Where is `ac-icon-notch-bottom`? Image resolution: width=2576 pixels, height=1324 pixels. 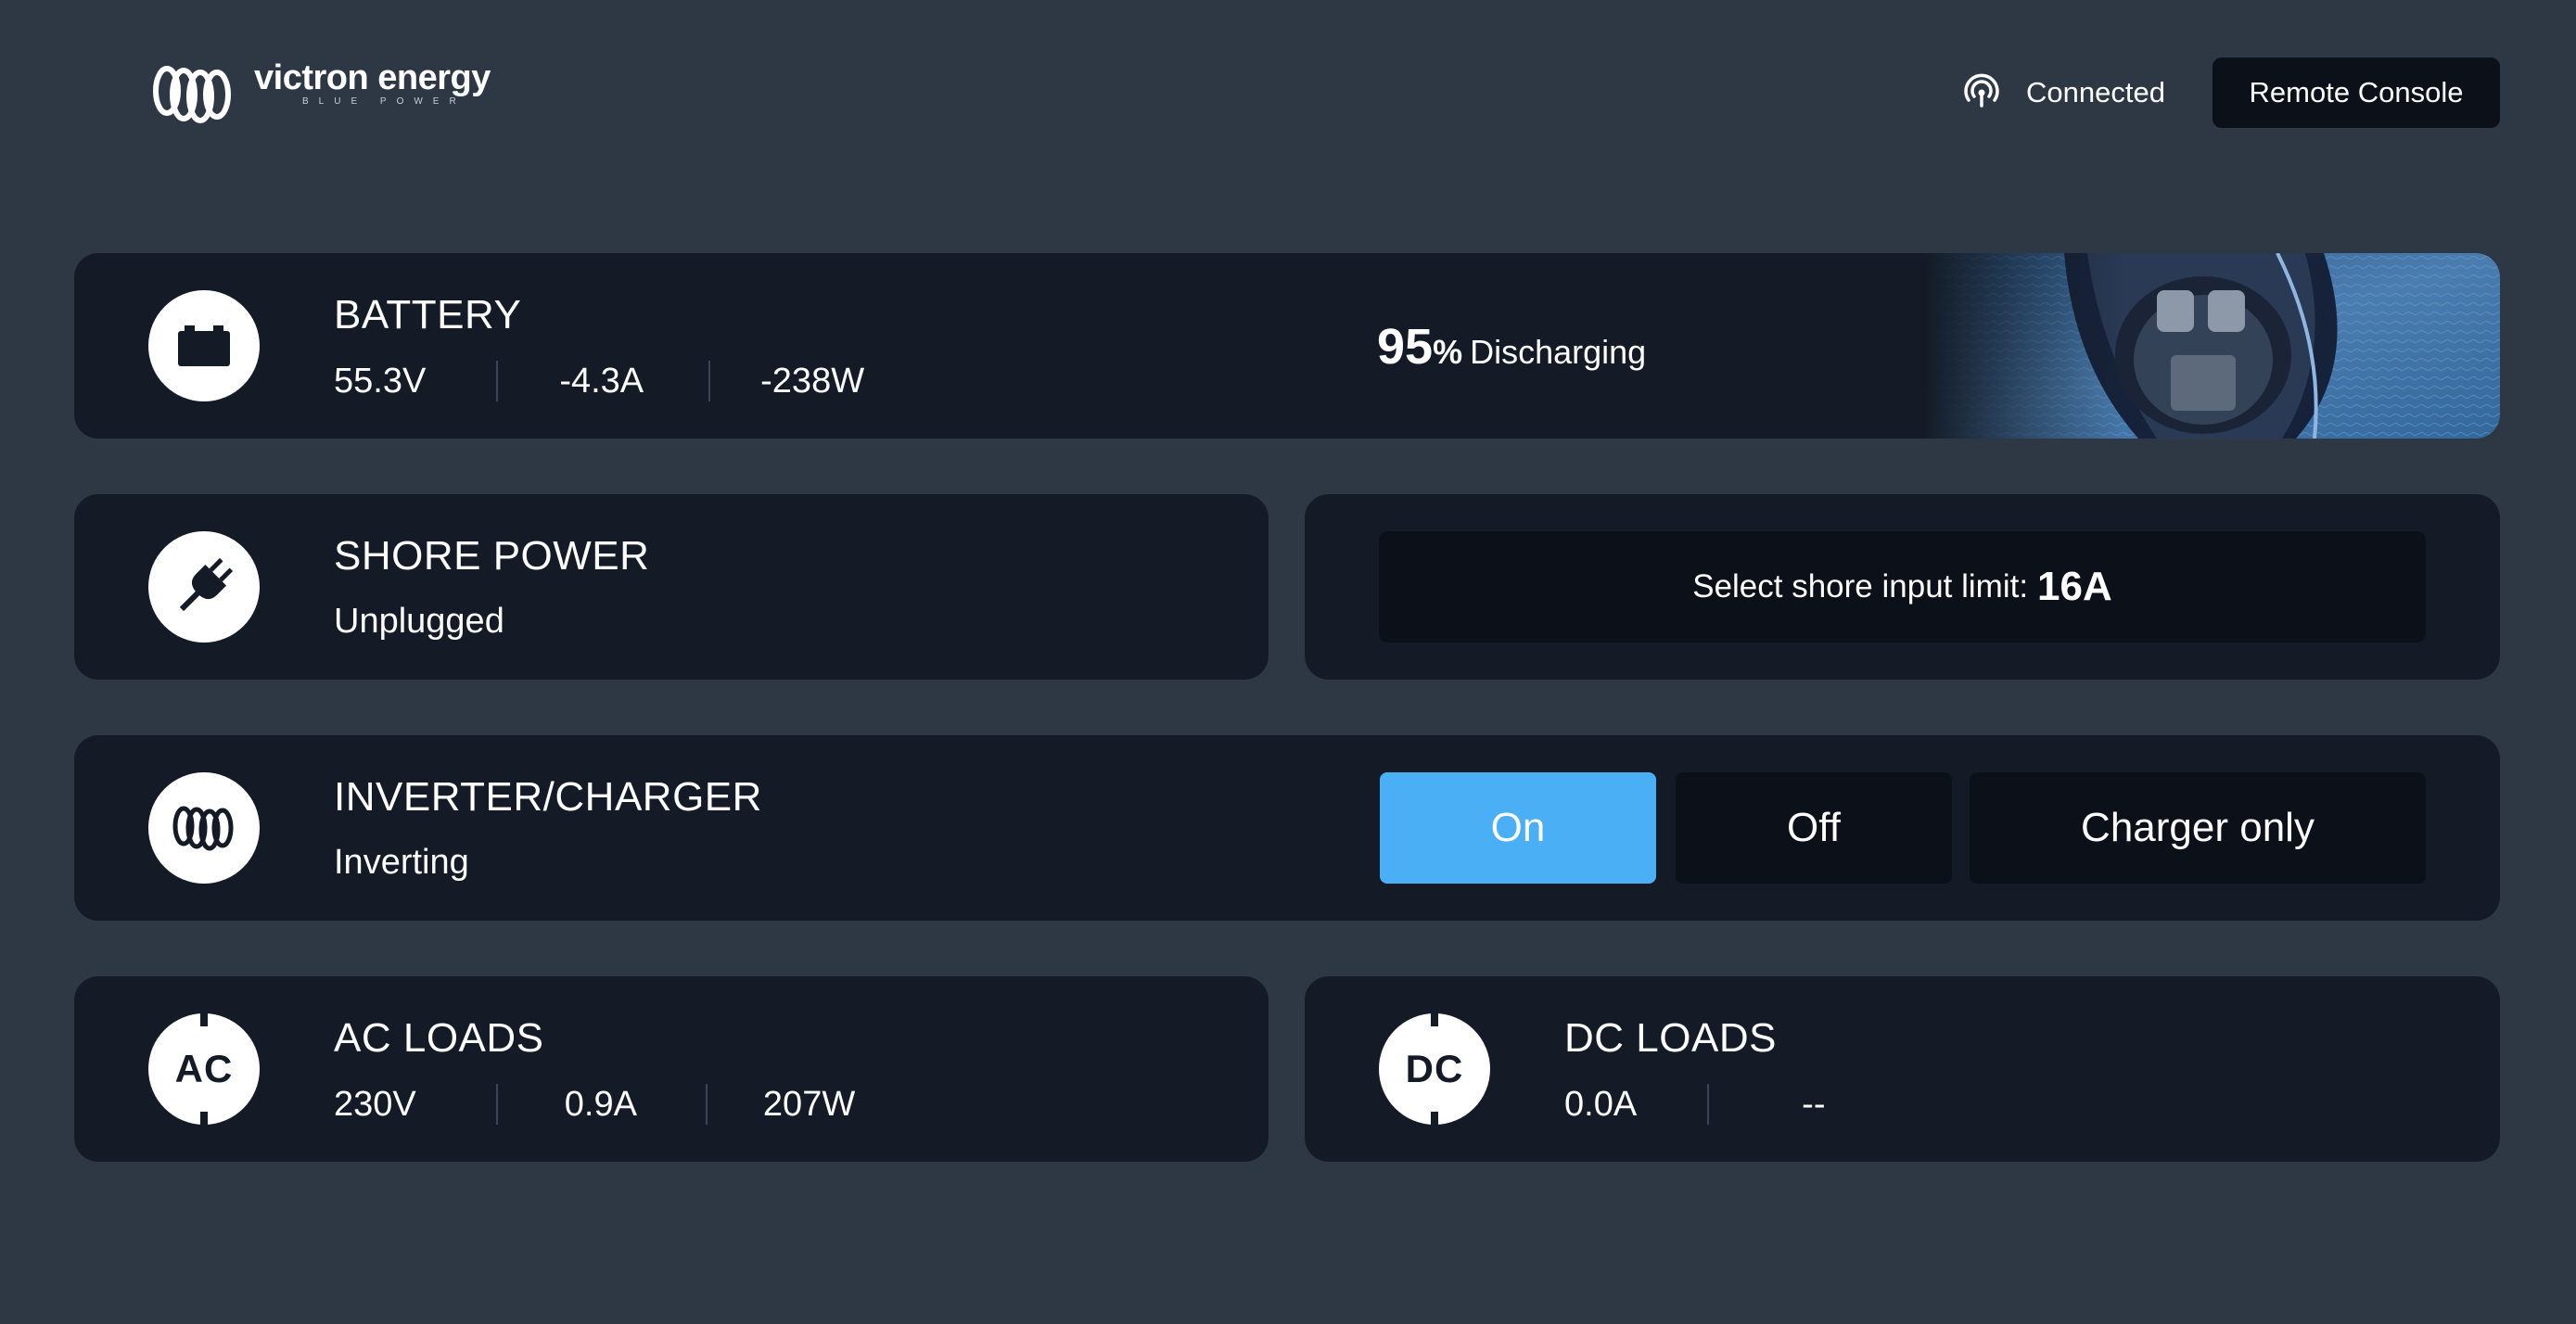 ac-icon-notch-bottom is located at coordinates (204, 1118).